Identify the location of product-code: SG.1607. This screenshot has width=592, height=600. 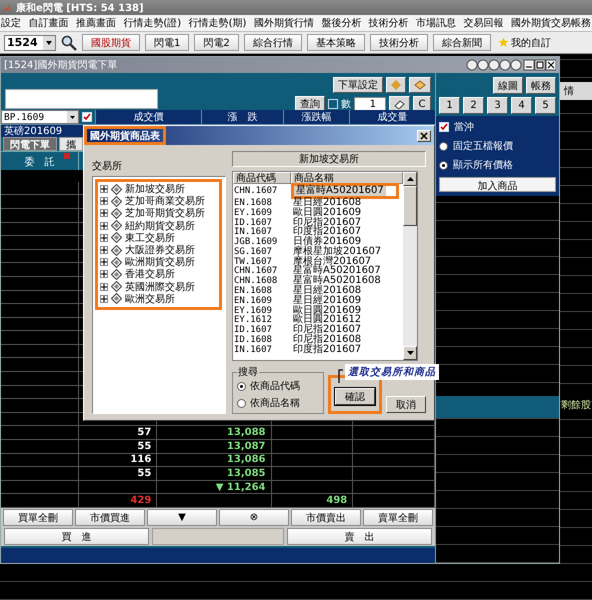
(262, 251).